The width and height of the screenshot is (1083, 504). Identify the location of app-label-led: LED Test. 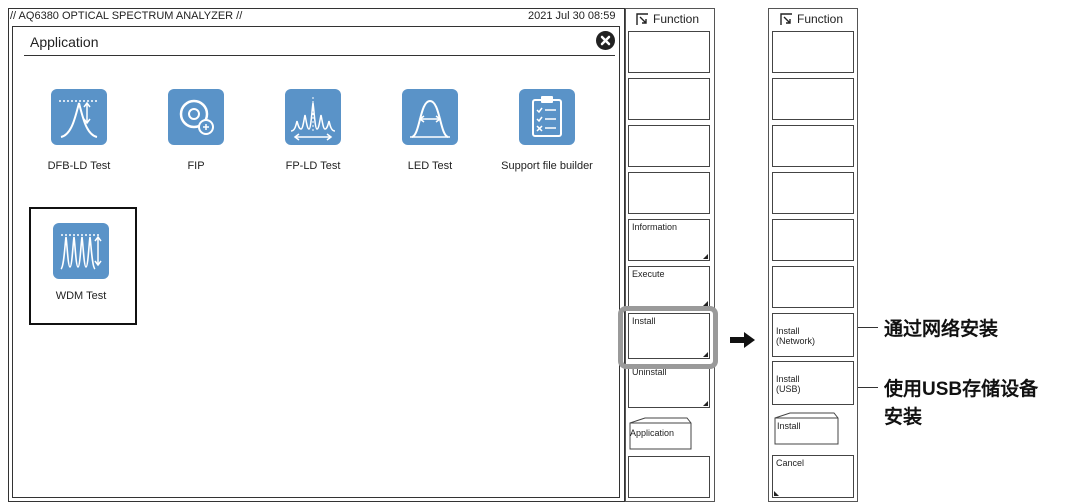
(430, 166).